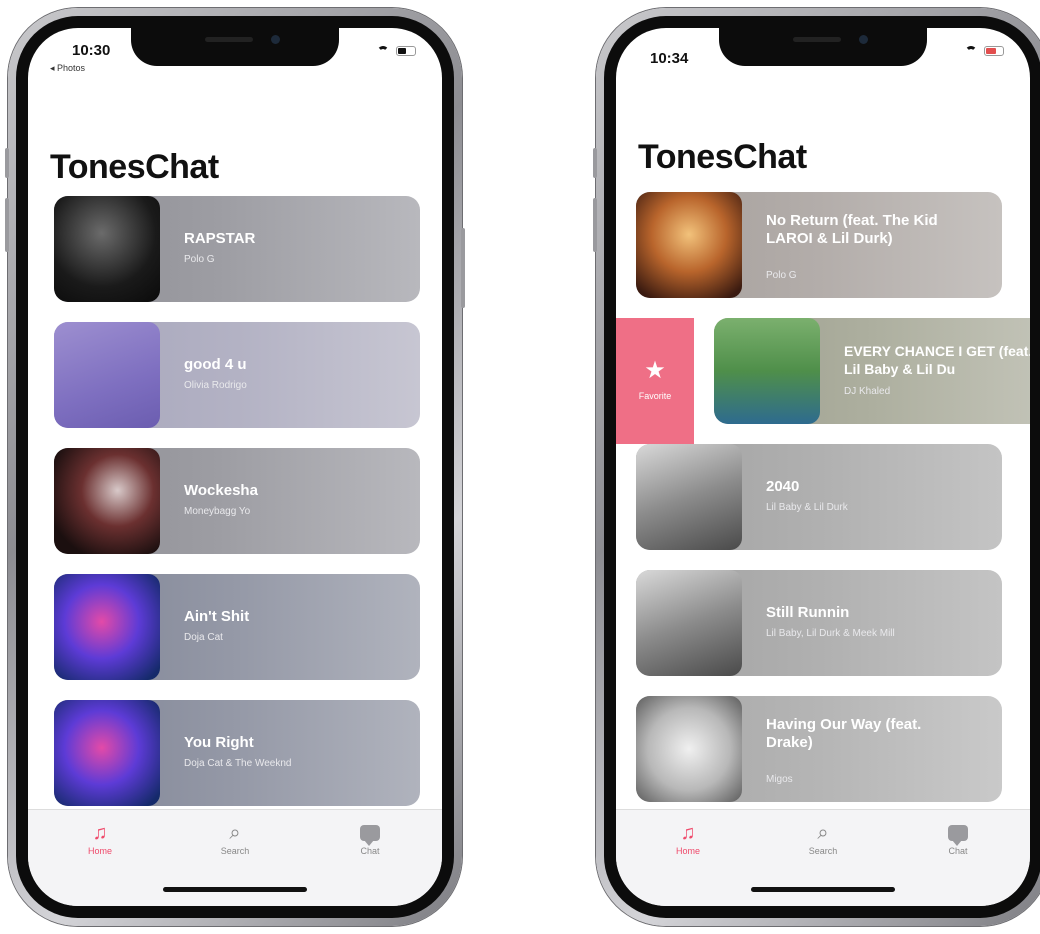 The height and width of the screenshot is (934, 1040). Describe the element at coordinates (779, 779) in the screenshot. I see `song-artist: Migos` at that location.